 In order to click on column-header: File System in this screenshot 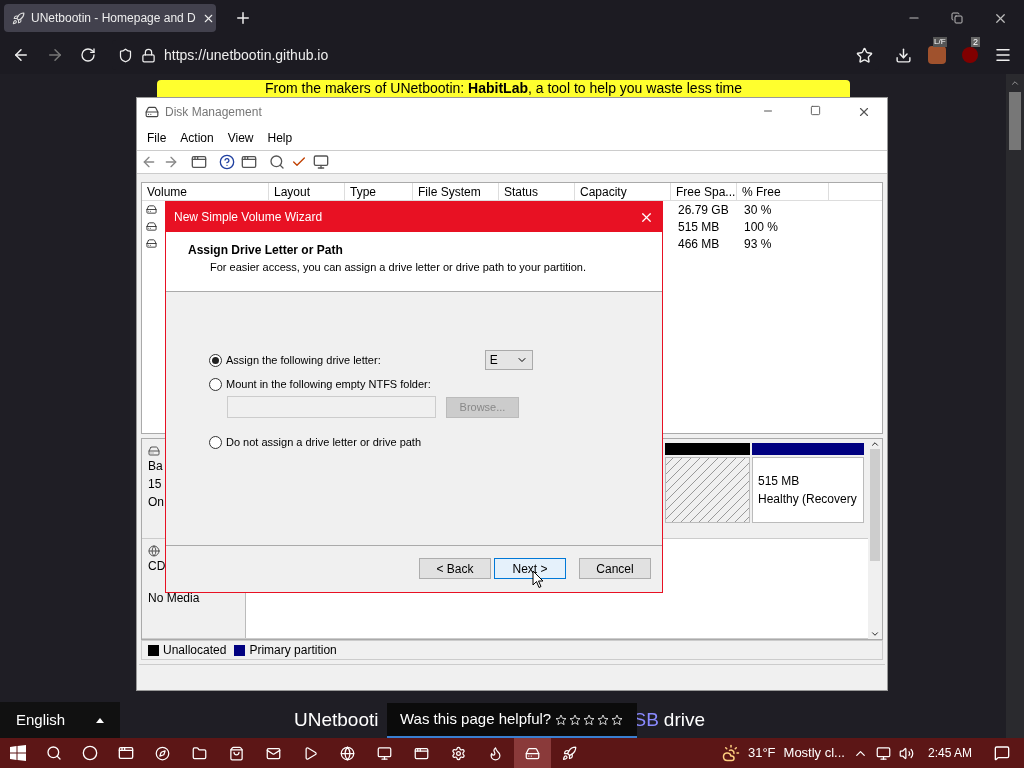, I will do `click(456, 191)`.